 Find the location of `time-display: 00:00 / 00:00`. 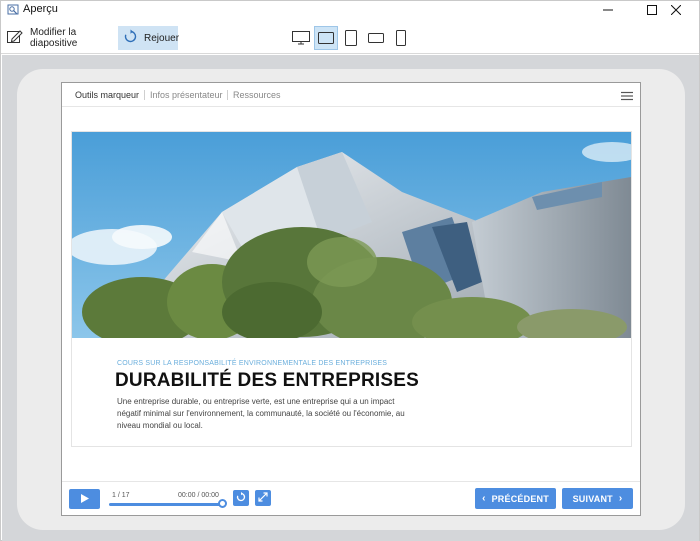

time-display: 00:00 / 00:00 is located at coordinates (198, 495).